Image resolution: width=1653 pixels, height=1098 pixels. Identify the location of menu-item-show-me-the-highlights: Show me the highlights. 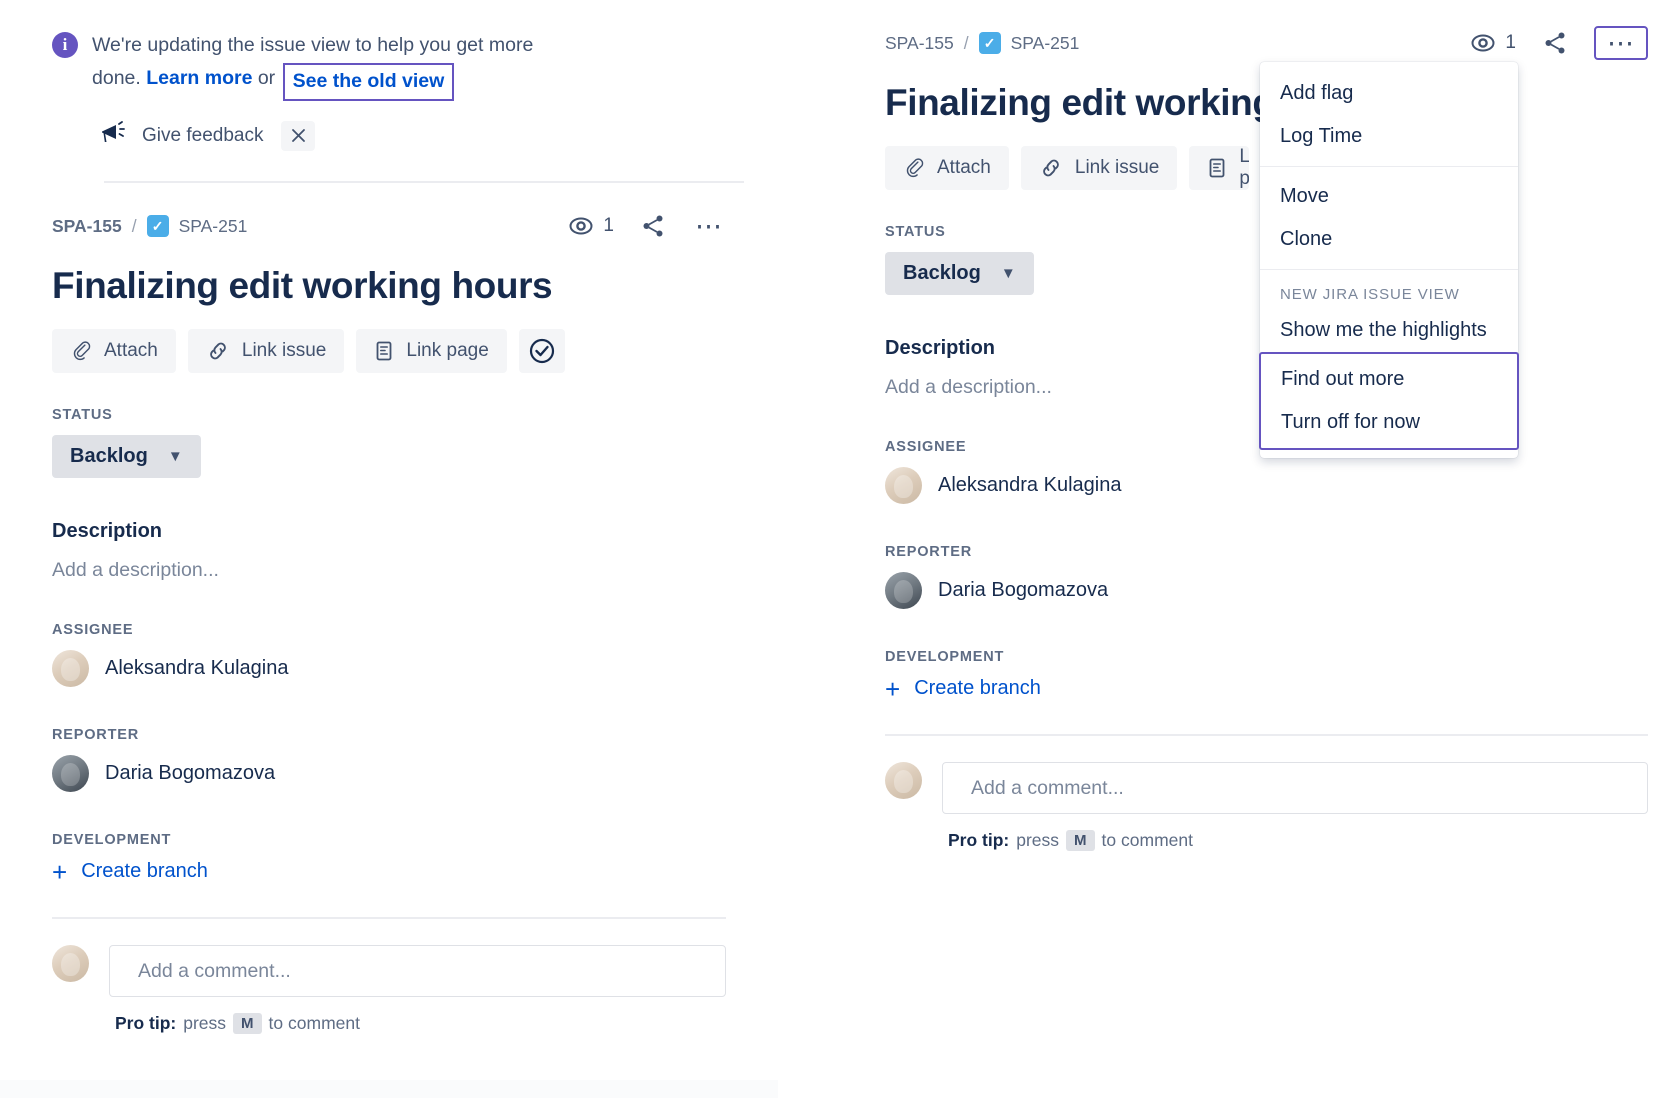
(1389, 330).